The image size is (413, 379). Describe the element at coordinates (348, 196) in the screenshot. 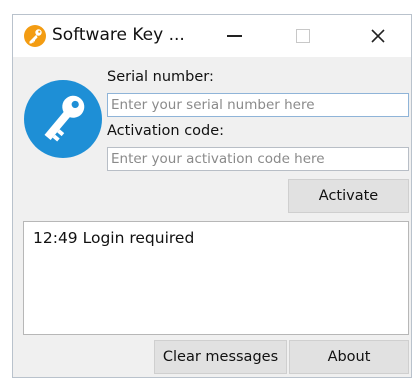

I see `activate-button: Activate` at that location.